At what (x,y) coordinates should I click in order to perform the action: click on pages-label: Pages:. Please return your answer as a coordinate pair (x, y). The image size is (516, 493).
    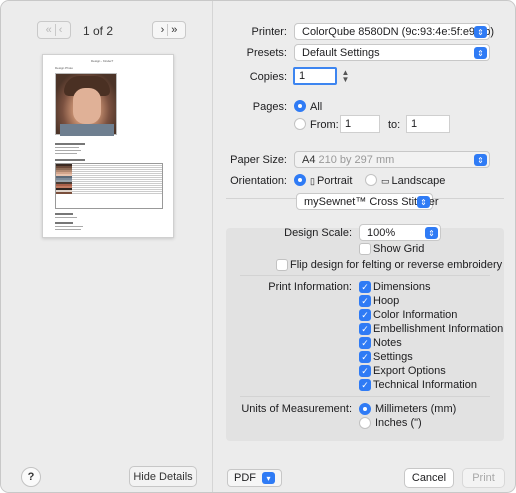
    Looking at the image, I should click on (269, 107).